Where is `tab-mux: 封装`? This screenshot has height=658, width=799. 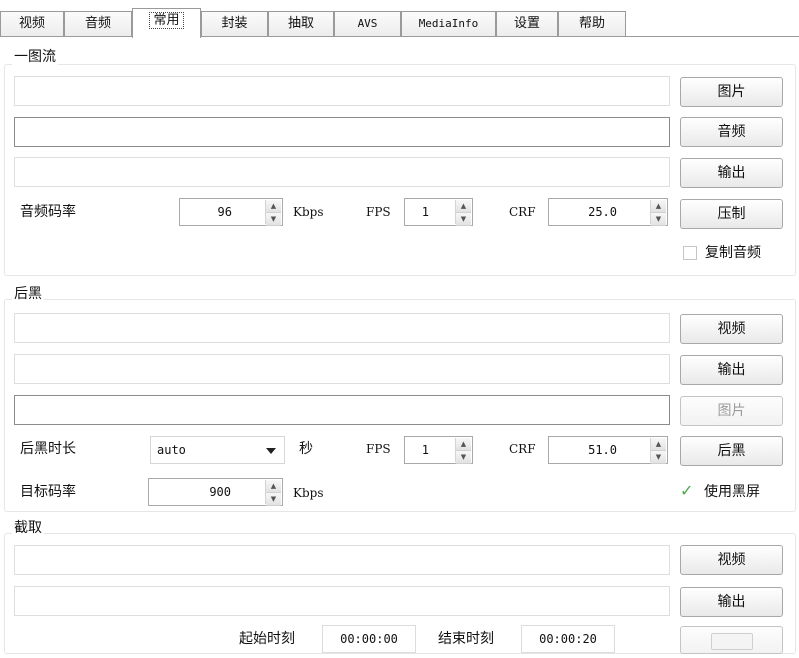
tab-mux: 封装 is located at coordinates (234, 24).